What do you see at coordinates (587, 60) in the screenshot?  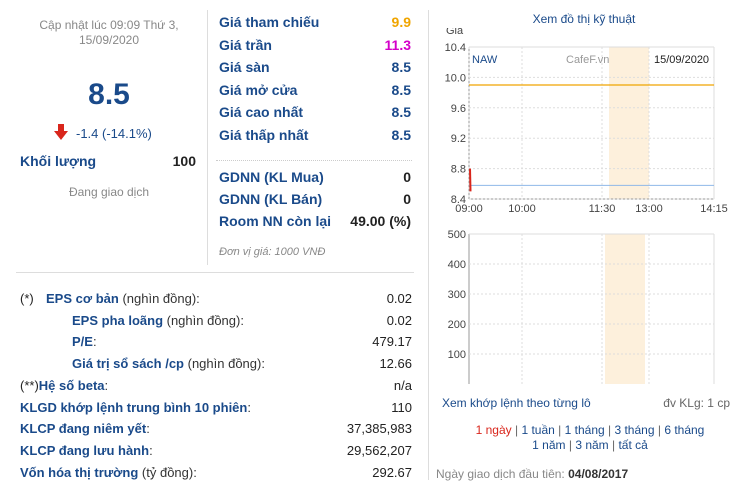 I see `chart-source: CafeF.vn` at bounding box center [587, 60].